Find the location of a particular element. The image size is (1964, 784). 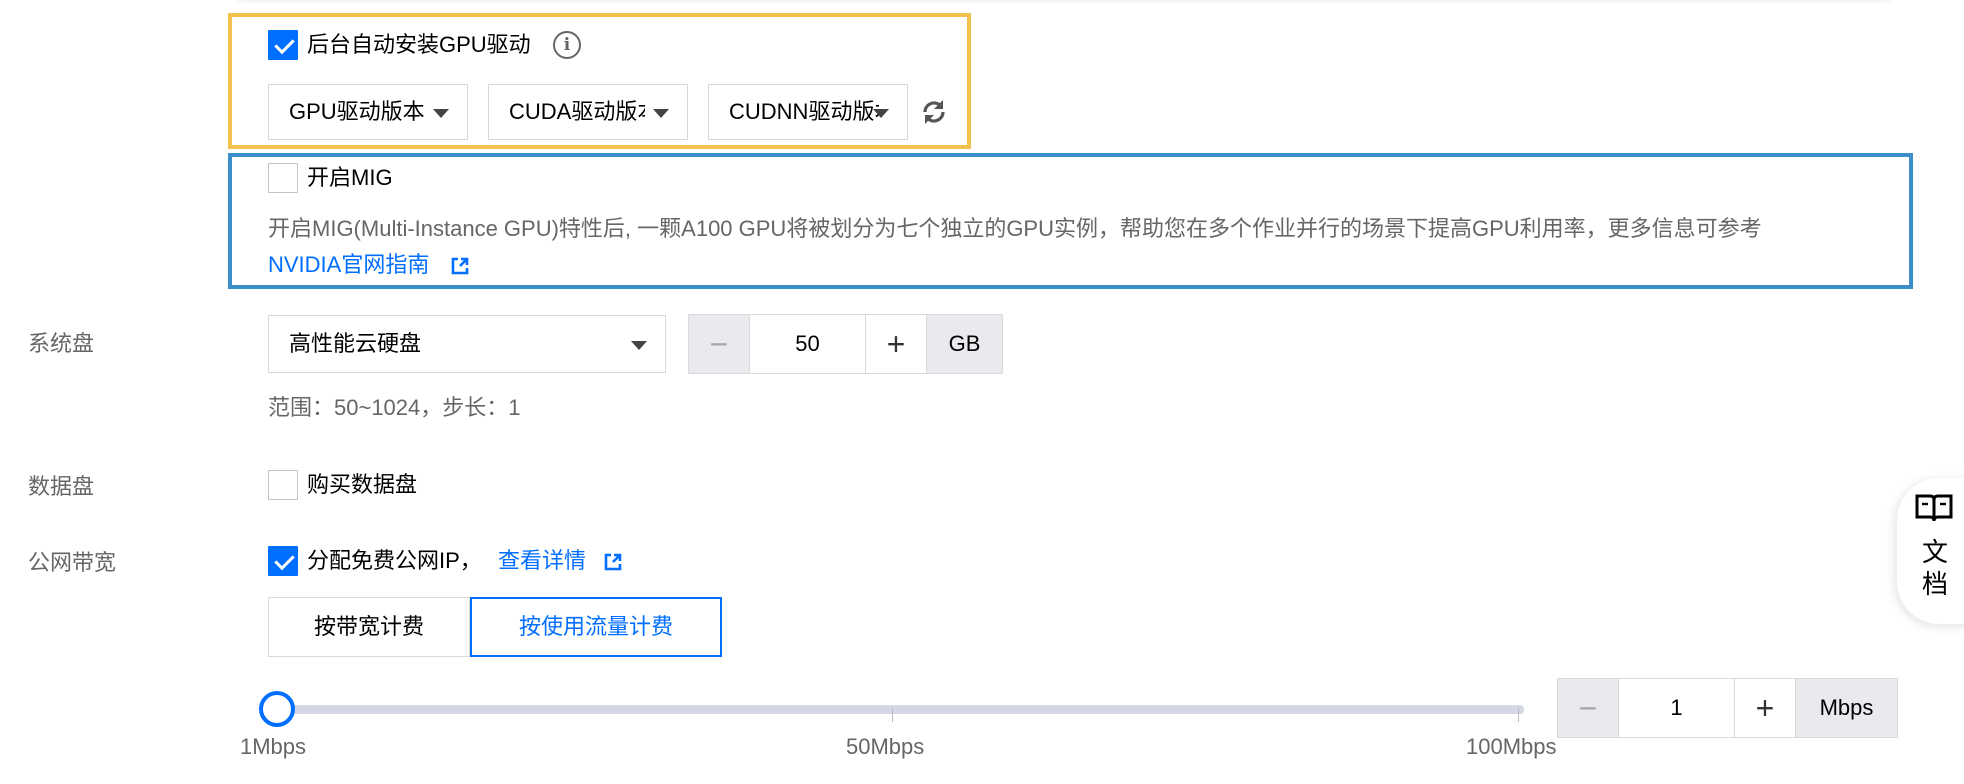

cuda-driver-version-value: CUDA驱动版本 is located at coordinates (577, 111).